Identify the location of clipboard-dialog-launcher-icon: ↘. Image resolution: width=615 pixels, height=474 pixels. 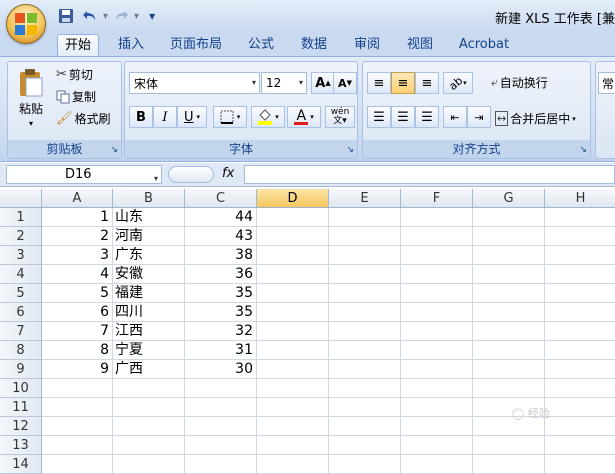
(114, 150).